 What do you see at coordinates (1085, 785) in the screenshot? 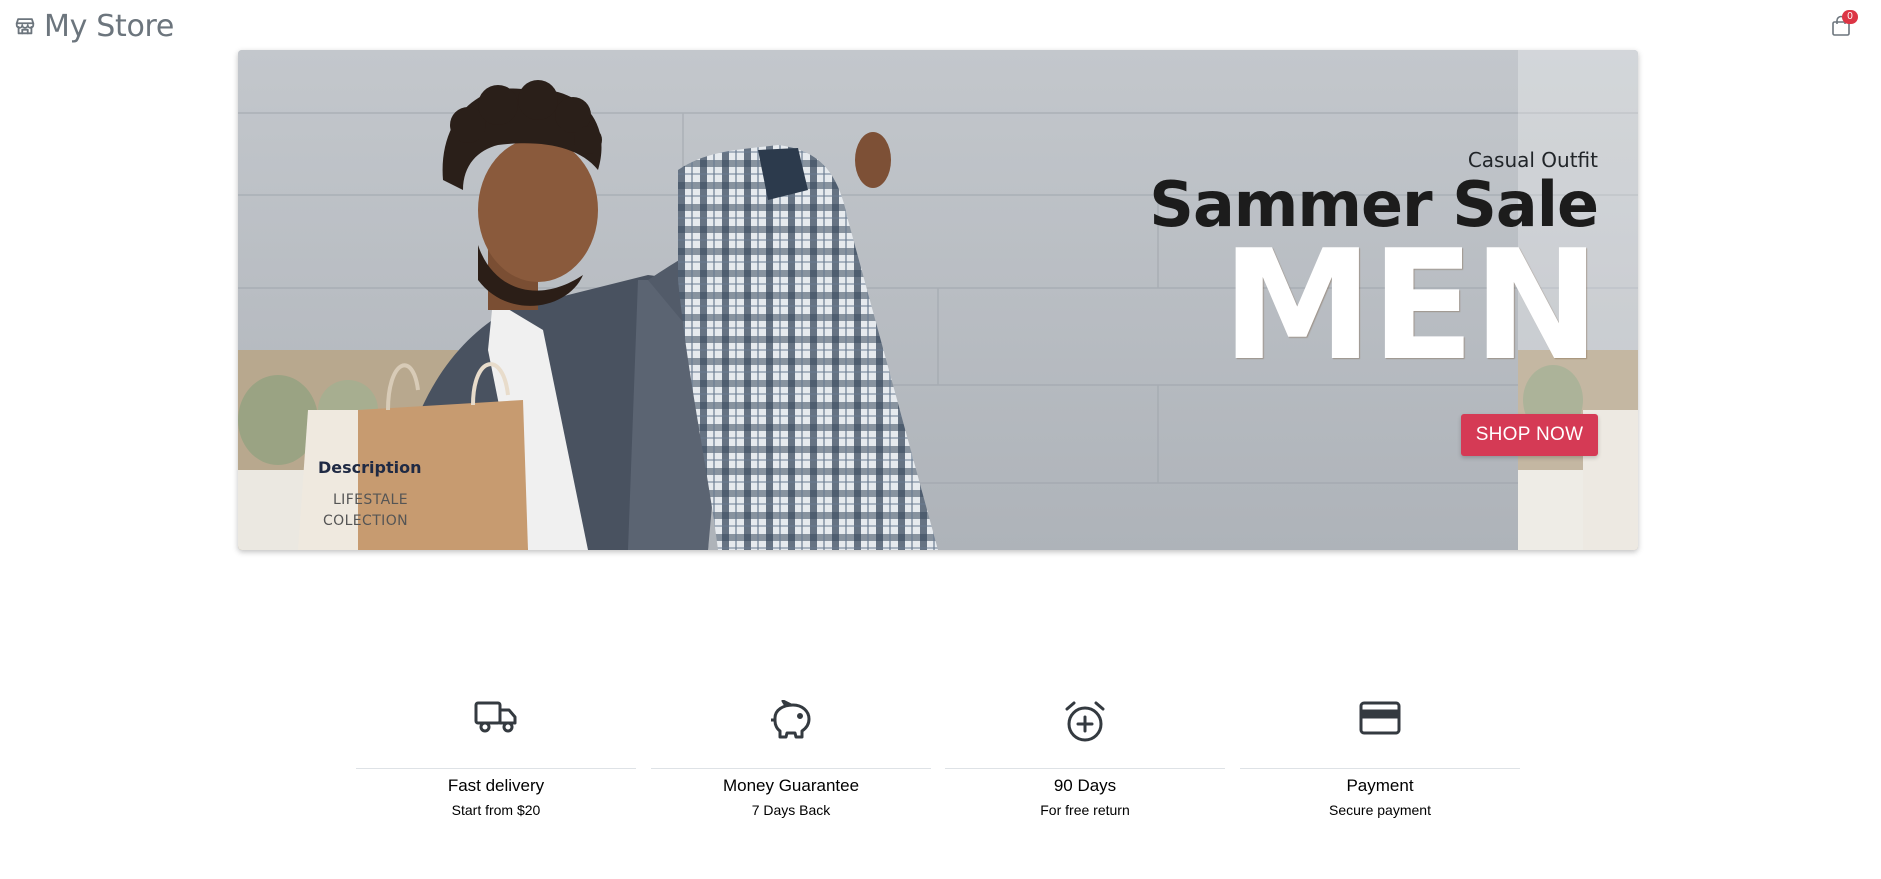
I see `feature-title: 90 Days` at bounding box center [1085, 785].